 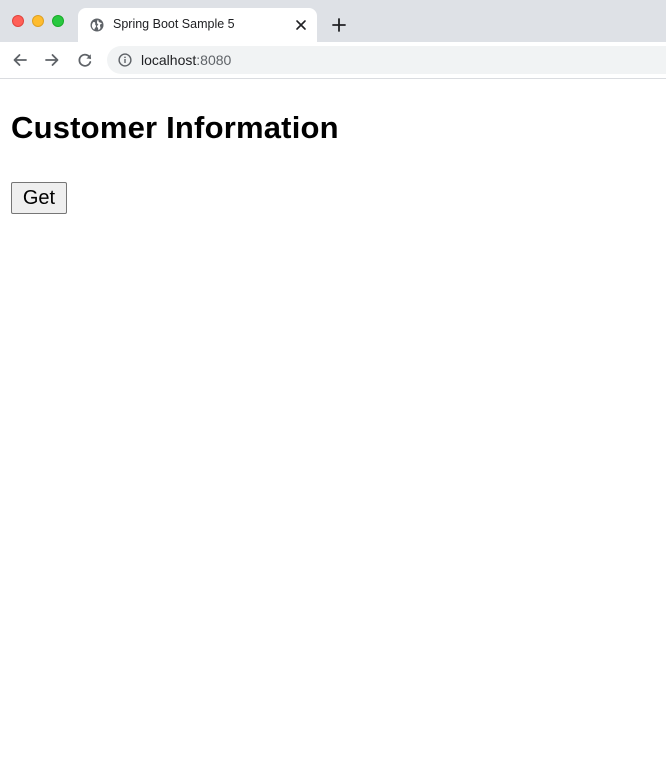 I want to click on tab-strip: Spring Boot Sample 5, so click(x=333, y=21).